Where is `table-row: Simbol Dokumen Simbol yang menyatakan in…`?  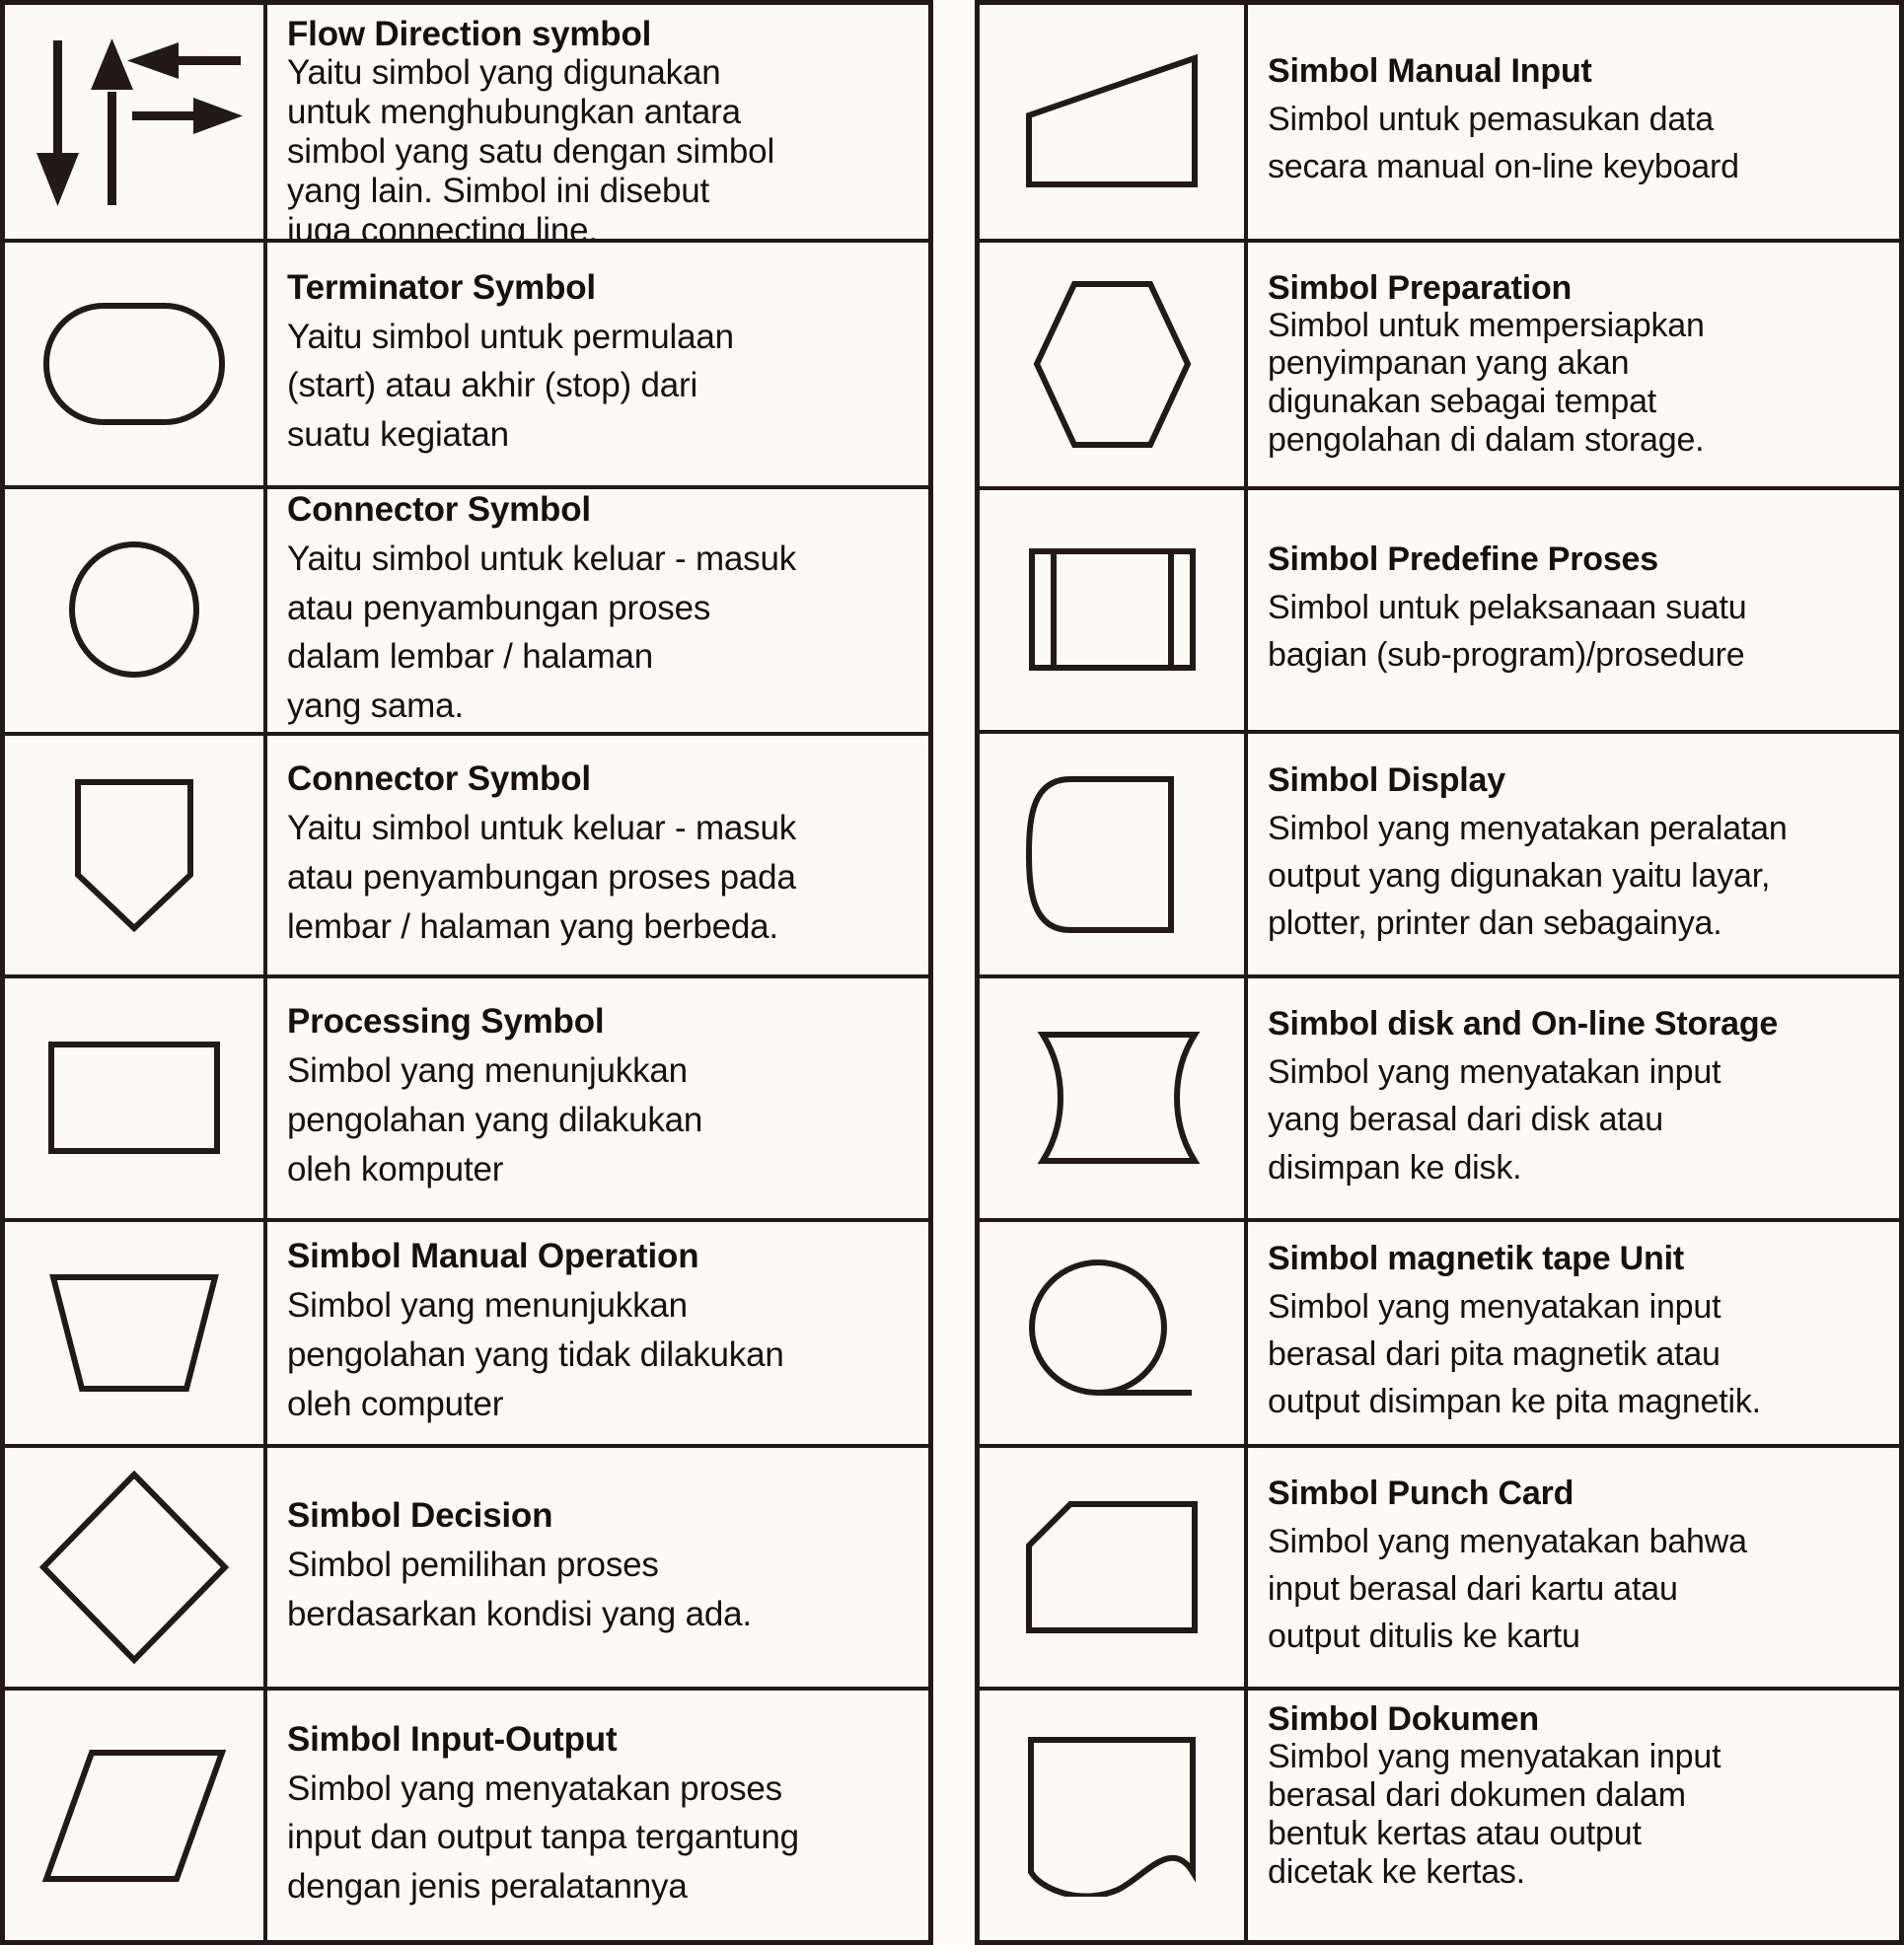
table-row: Simbol Dokumen Simbol yang menyatakan in… is located at coordinates (1439, 1815).